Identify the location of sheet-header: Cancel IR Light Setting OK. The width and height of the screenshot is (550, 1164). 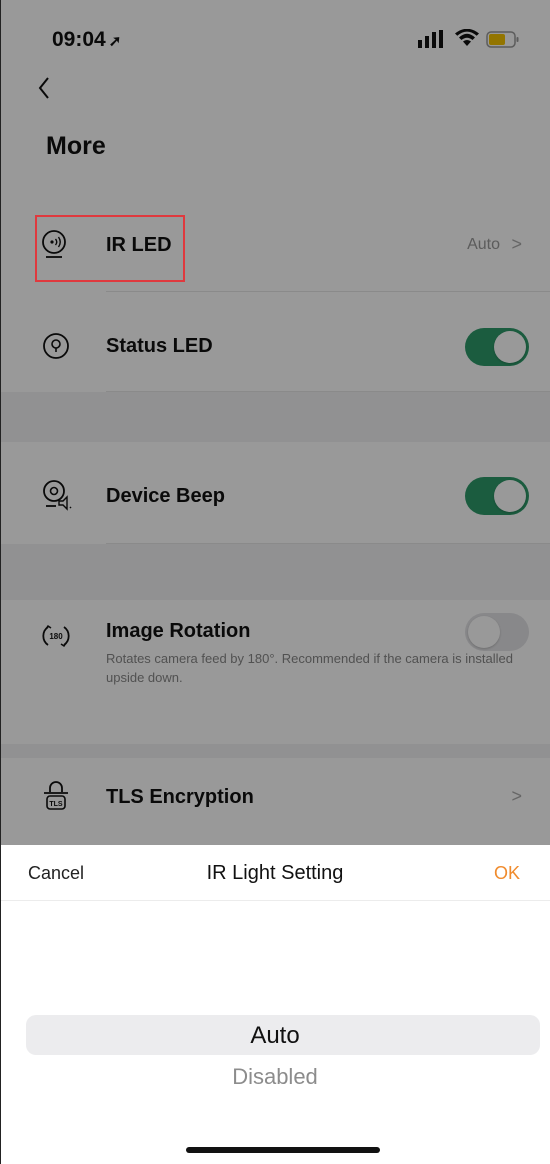
(275, 873).